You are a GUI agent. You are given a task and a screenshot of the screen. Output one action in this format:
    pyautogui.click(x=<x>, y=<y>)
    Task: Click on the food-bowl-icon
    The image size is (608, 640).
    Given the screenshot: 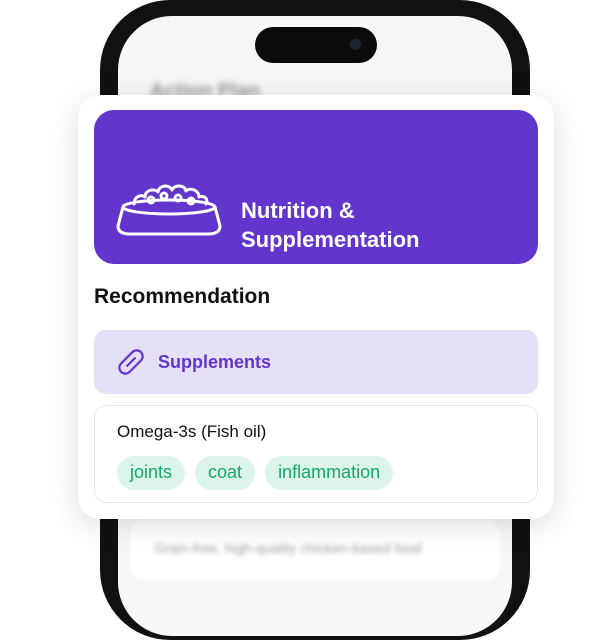 What is the action you would take?
    pyautogui.click(x=169, y=210)
    